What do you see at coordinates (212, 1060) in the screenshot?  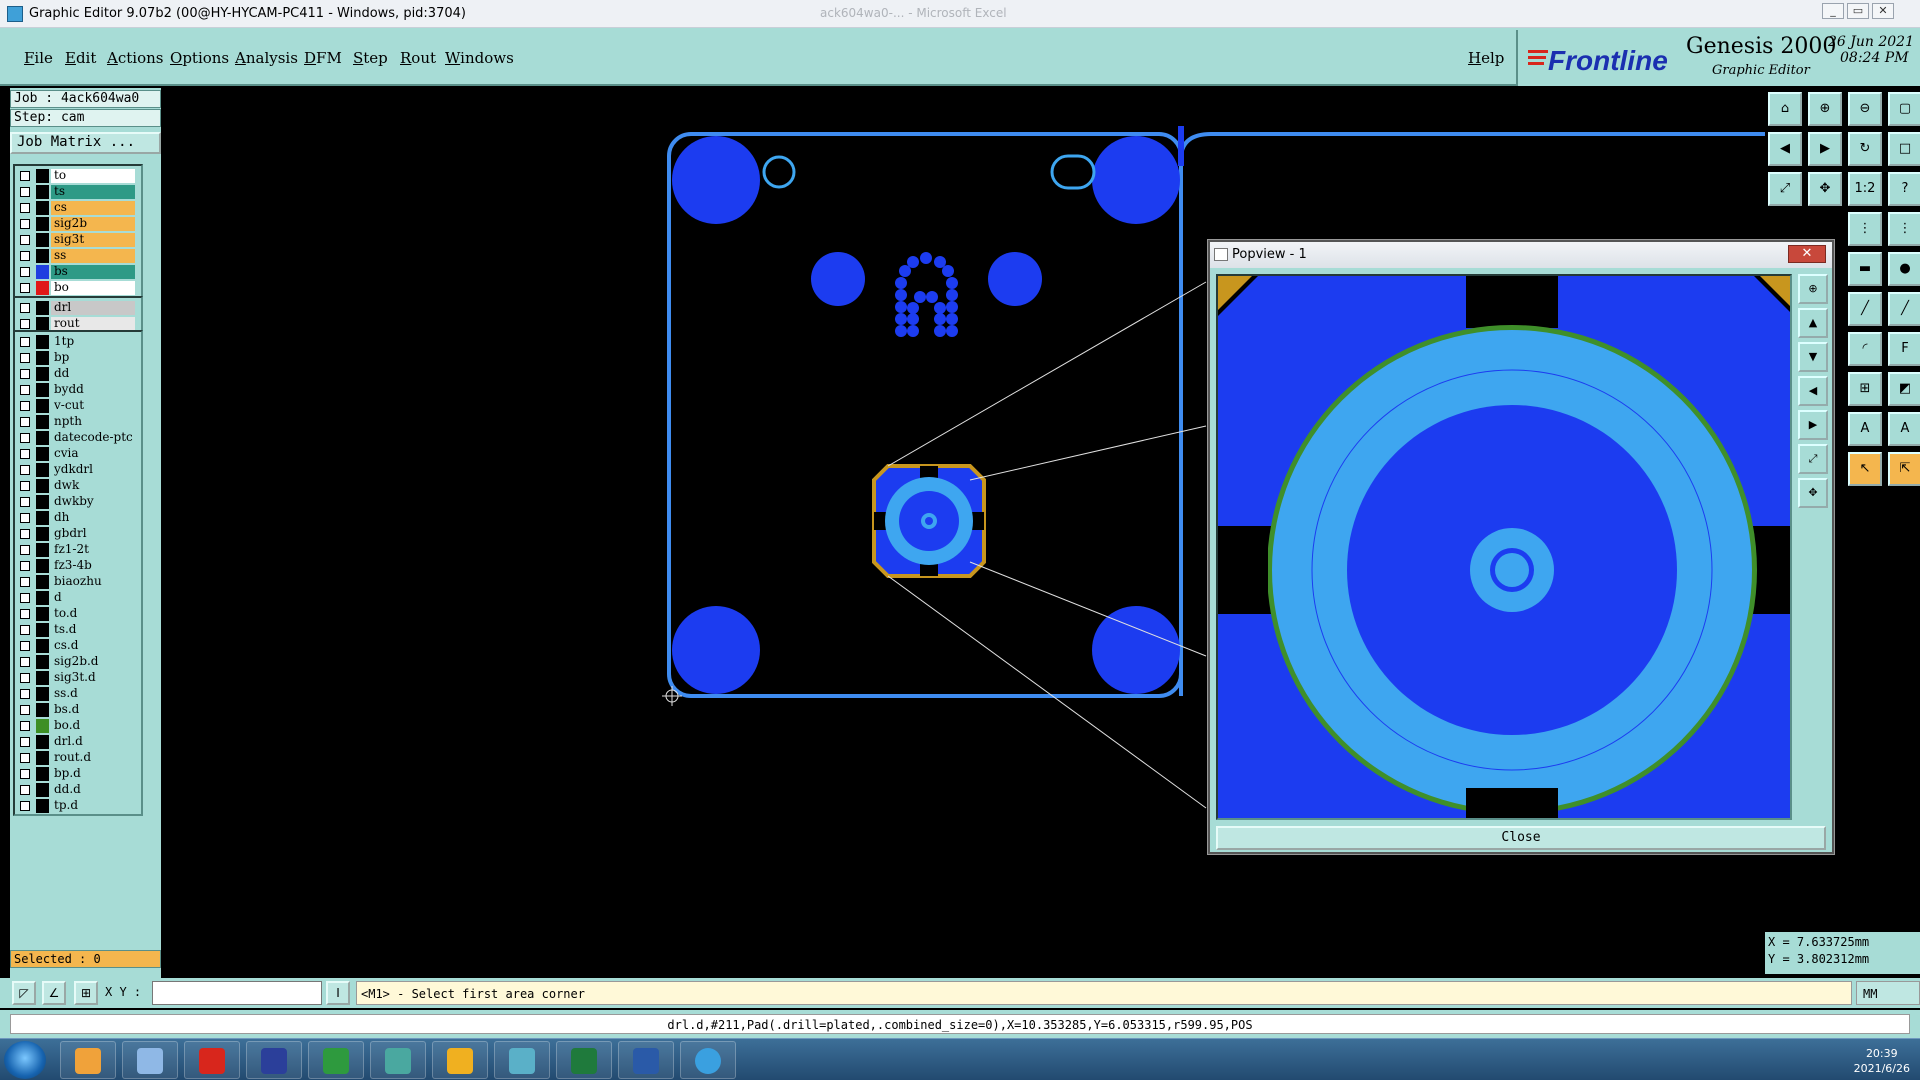 I see `taskbar-genesis-icon` at bounding box center [212, 1060].